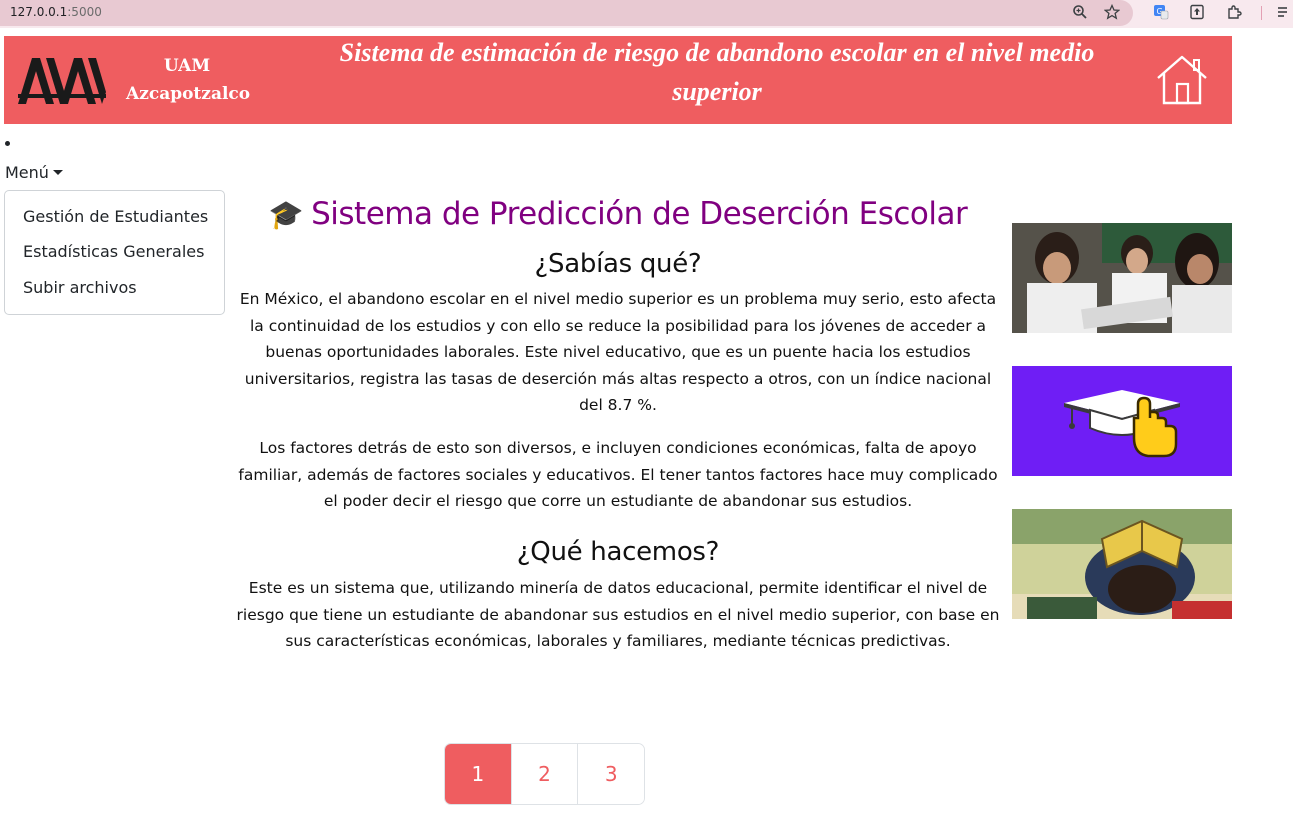  Describe the element at coordinates (1161, 13) in the screenshot. I see `translate-extension-icon: G` at that location.